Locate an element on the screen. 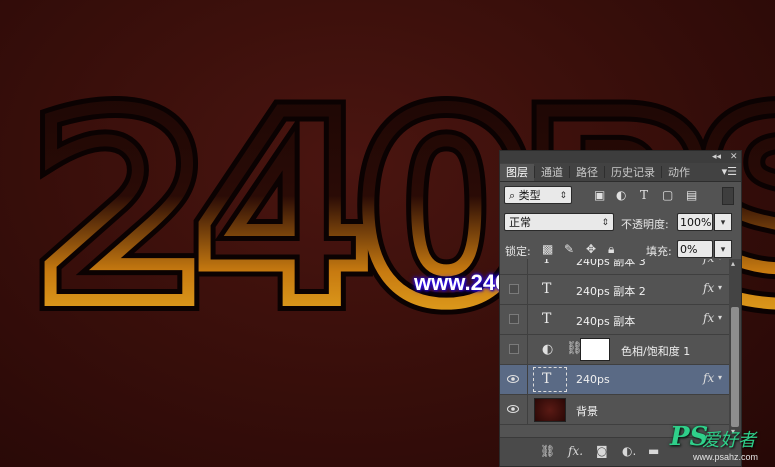  layer-filter-select: ⌕ 类型 ⇕ is located at coordinates (538, 195).